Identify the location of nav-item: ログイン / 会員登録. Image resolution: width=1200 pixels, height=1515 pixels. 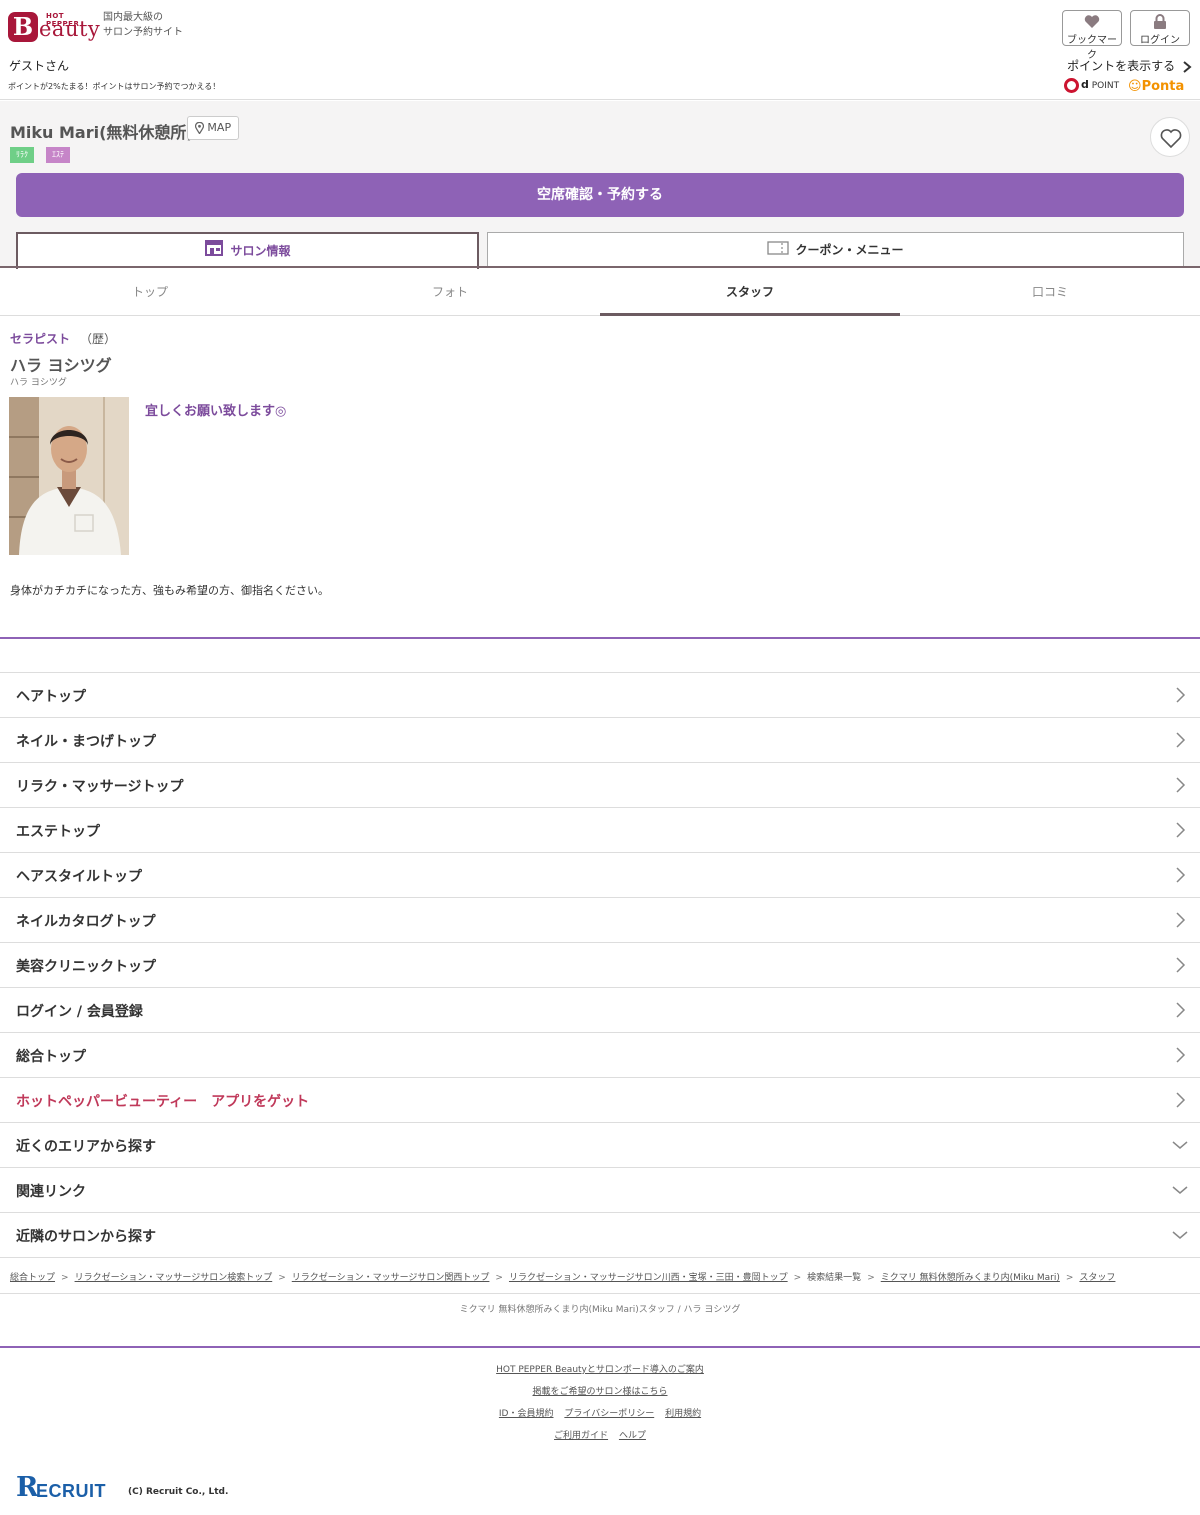
(600, 1010).